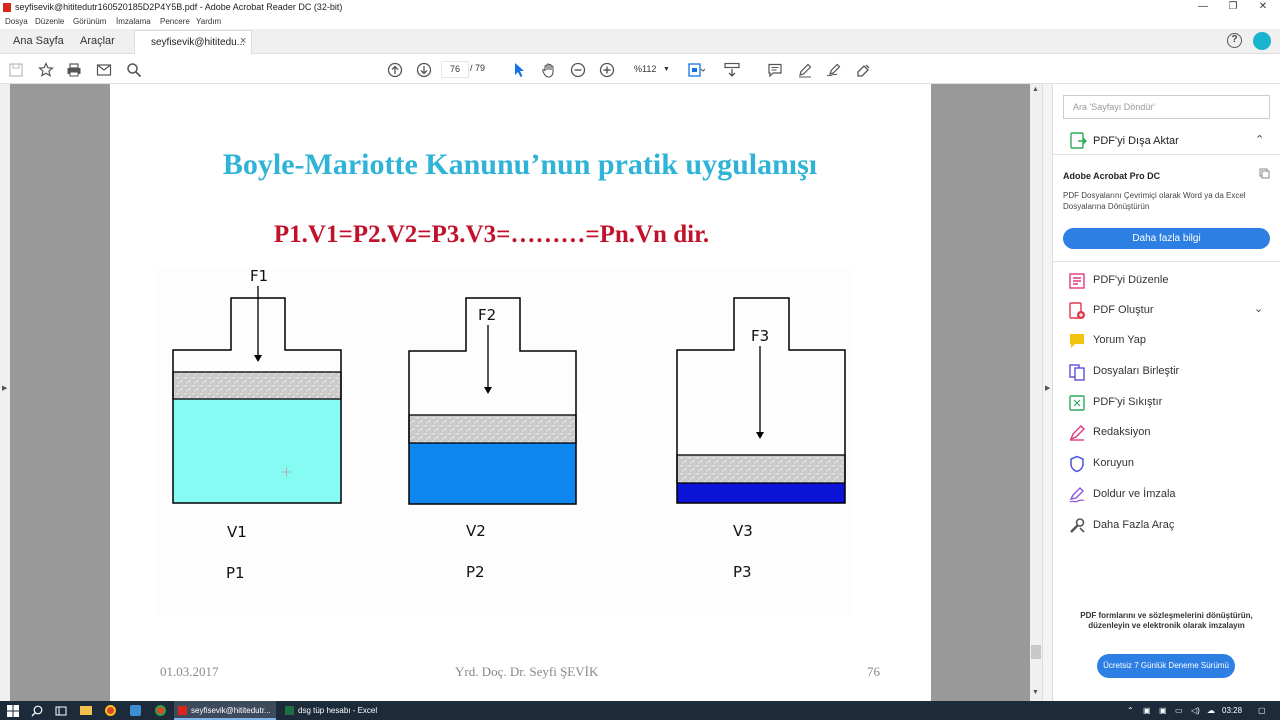  What do you see at coordinates (1035, 692) in the screenshot?
I see `scroll-down-icon: ▼` at bounding box center [1035, 692].